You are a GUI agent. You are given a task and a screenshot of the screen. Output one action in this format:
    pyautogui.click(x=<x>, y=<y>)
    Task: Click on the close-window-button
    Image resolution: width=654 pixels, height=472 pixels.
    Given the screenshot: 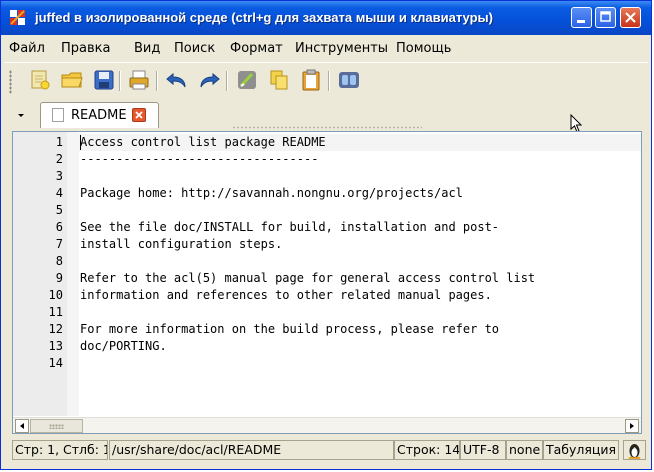 What is the action you would take?
    pyautogui.click(x=630, y=17)
    